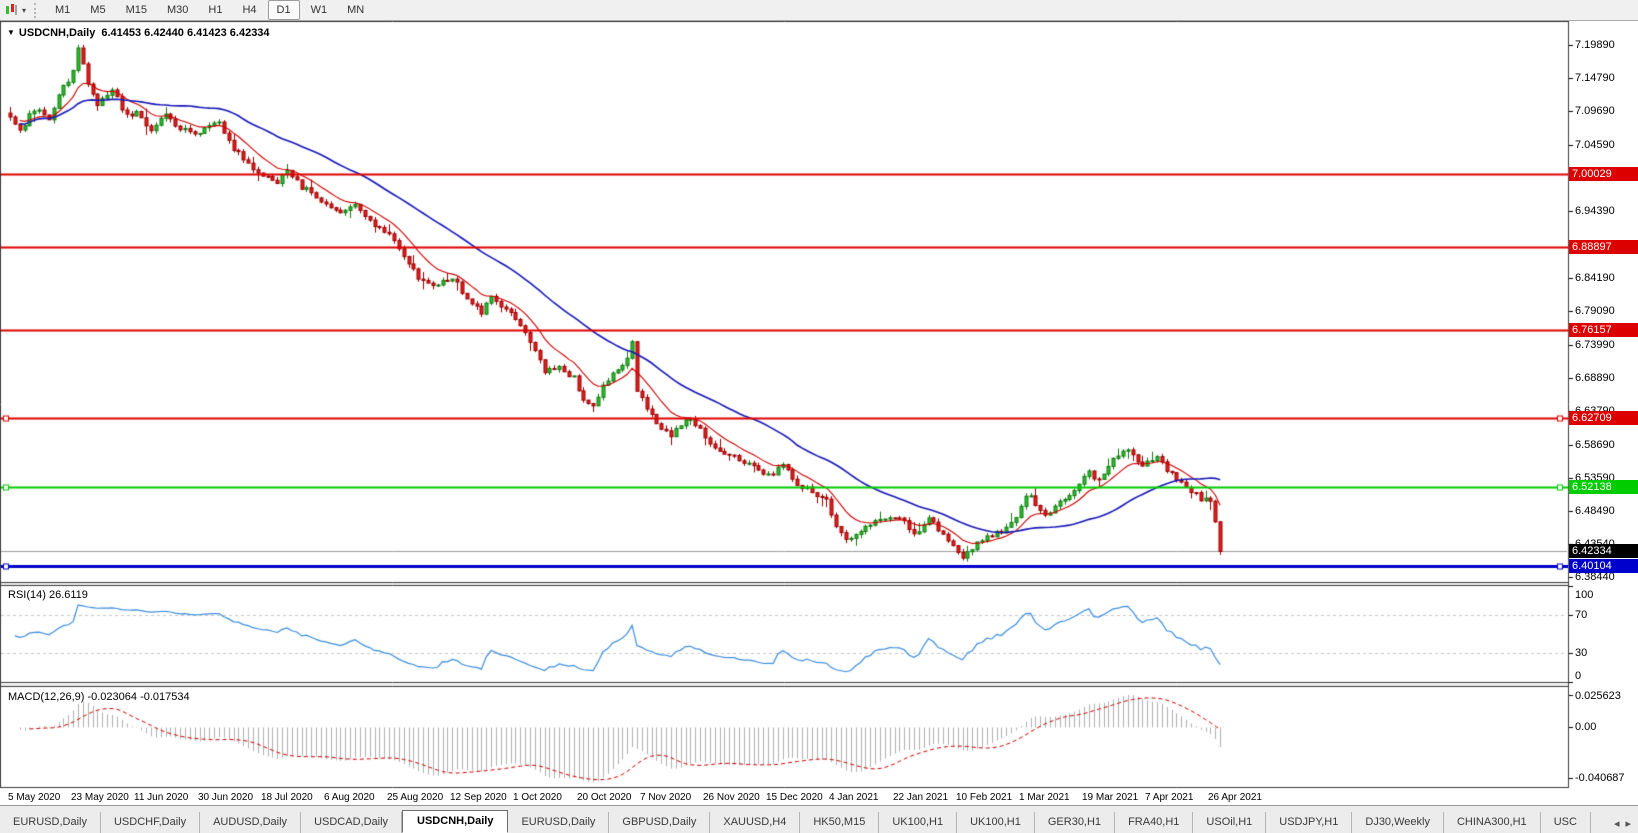 The image size is (1638, 833). What do you see at coordinates (1598, 696) in the screenshot?
I see `macd-axis-tick: 0.025623` at bounding box center [1598, 696].